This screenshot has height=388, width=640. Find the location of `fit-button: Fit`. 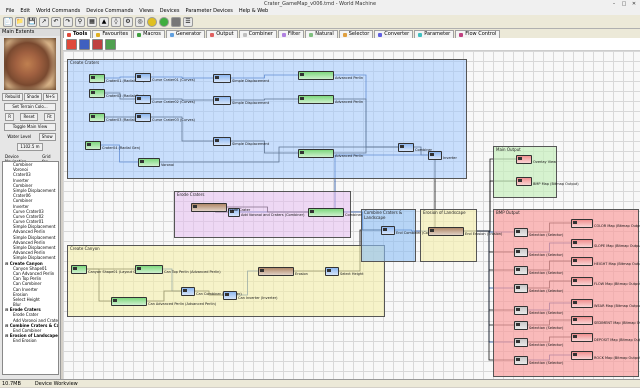

fit-button: Fit is located at coordinates (49, 117).